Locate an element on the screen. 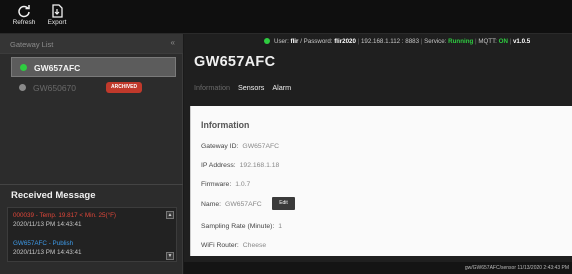  gateway-list-header: Gateway List « is located at coordinates (91, 44).